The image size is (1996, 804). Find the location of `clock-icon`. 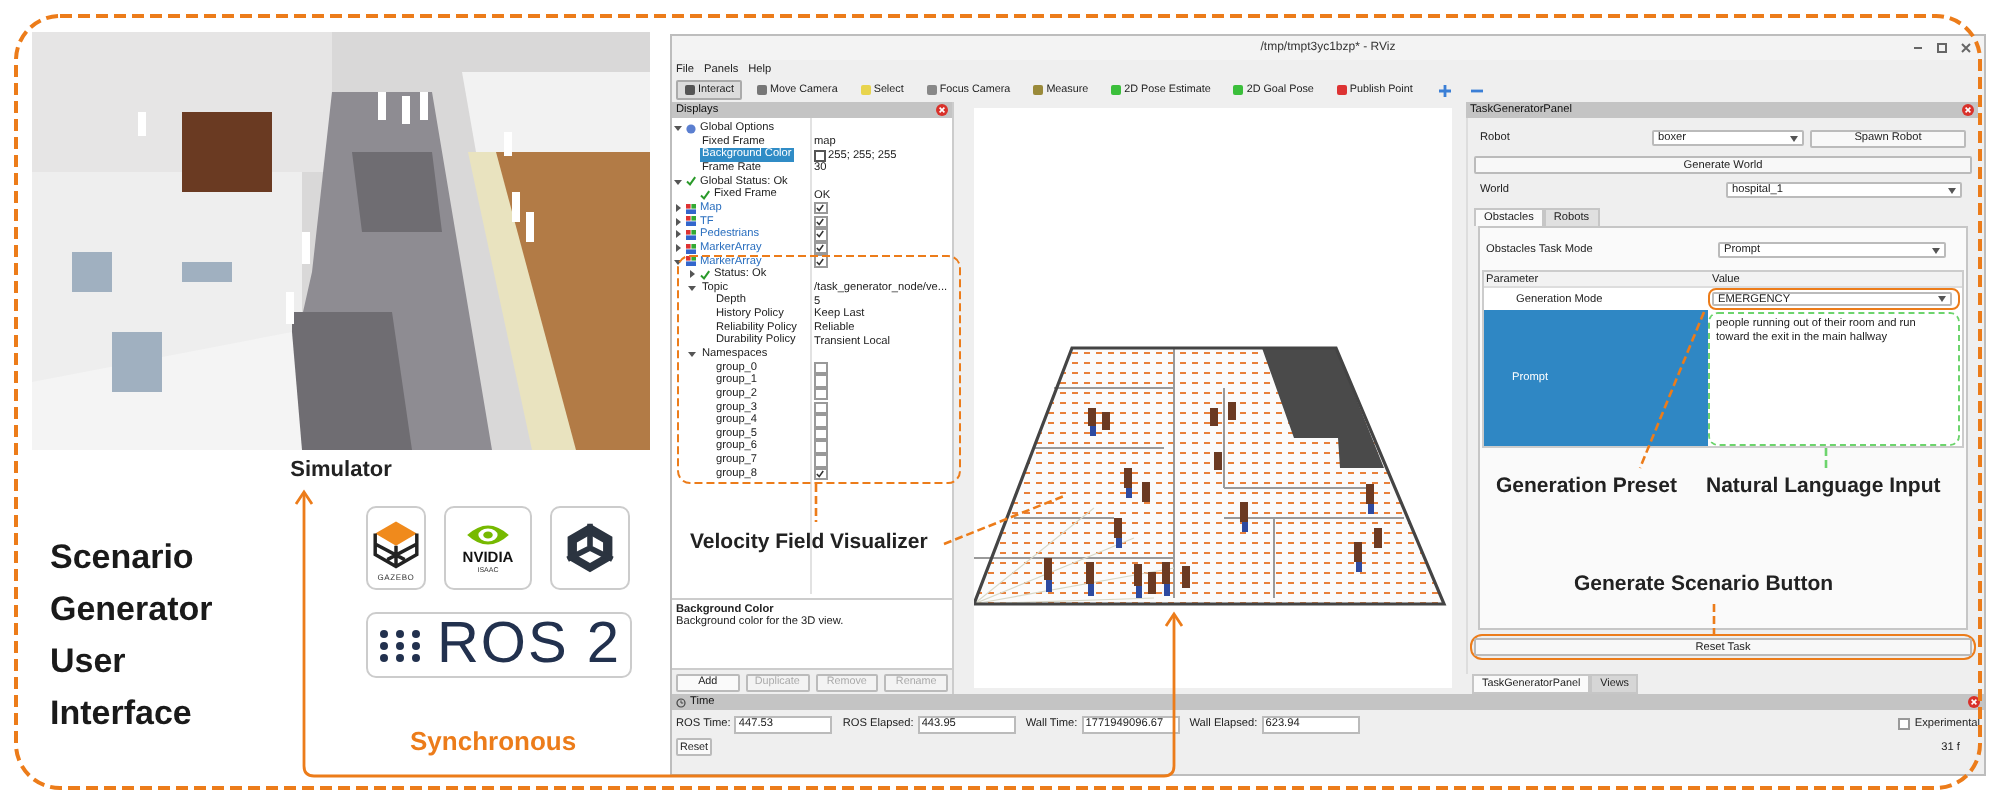

clock-icon is located at coordinates (681, 702).